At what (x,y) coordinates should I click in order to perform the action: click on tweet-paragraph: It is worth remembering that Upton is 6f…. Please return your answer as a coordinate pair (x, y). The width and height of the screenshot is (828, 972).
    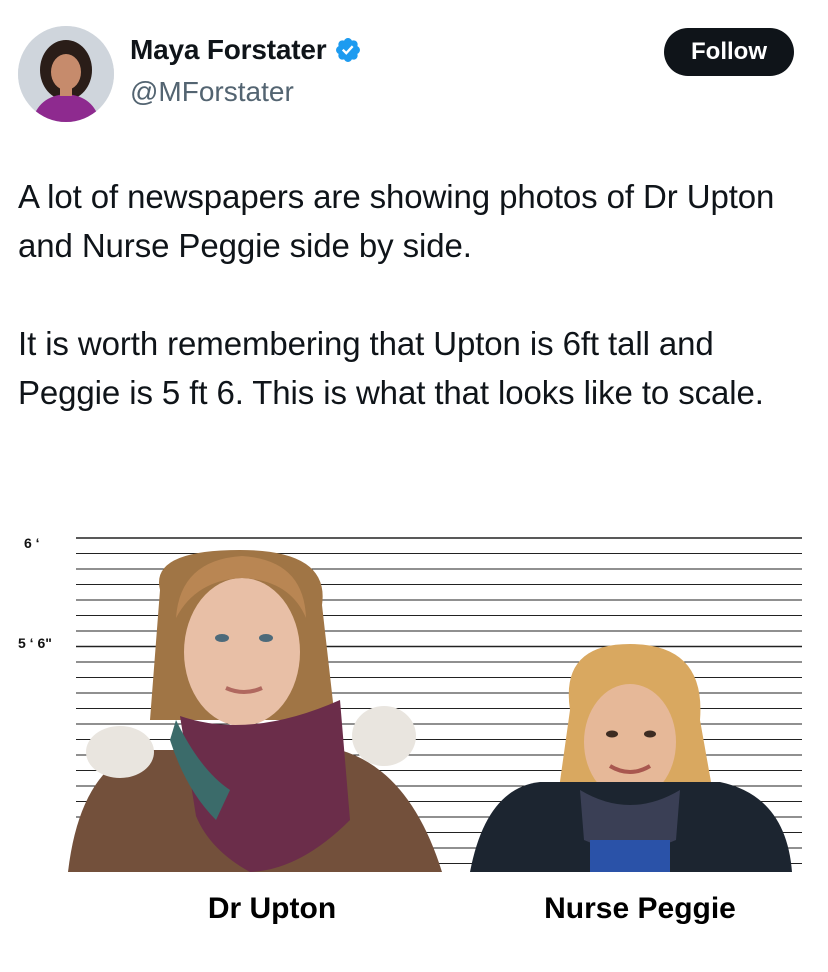
    Looking at the image, I should click on (391, 368).